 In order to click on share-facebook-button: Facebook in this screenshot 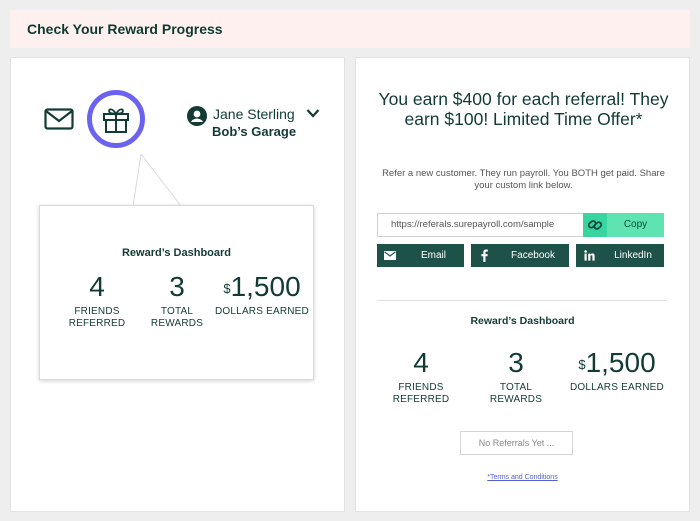, I will do `click(520, 255)`.